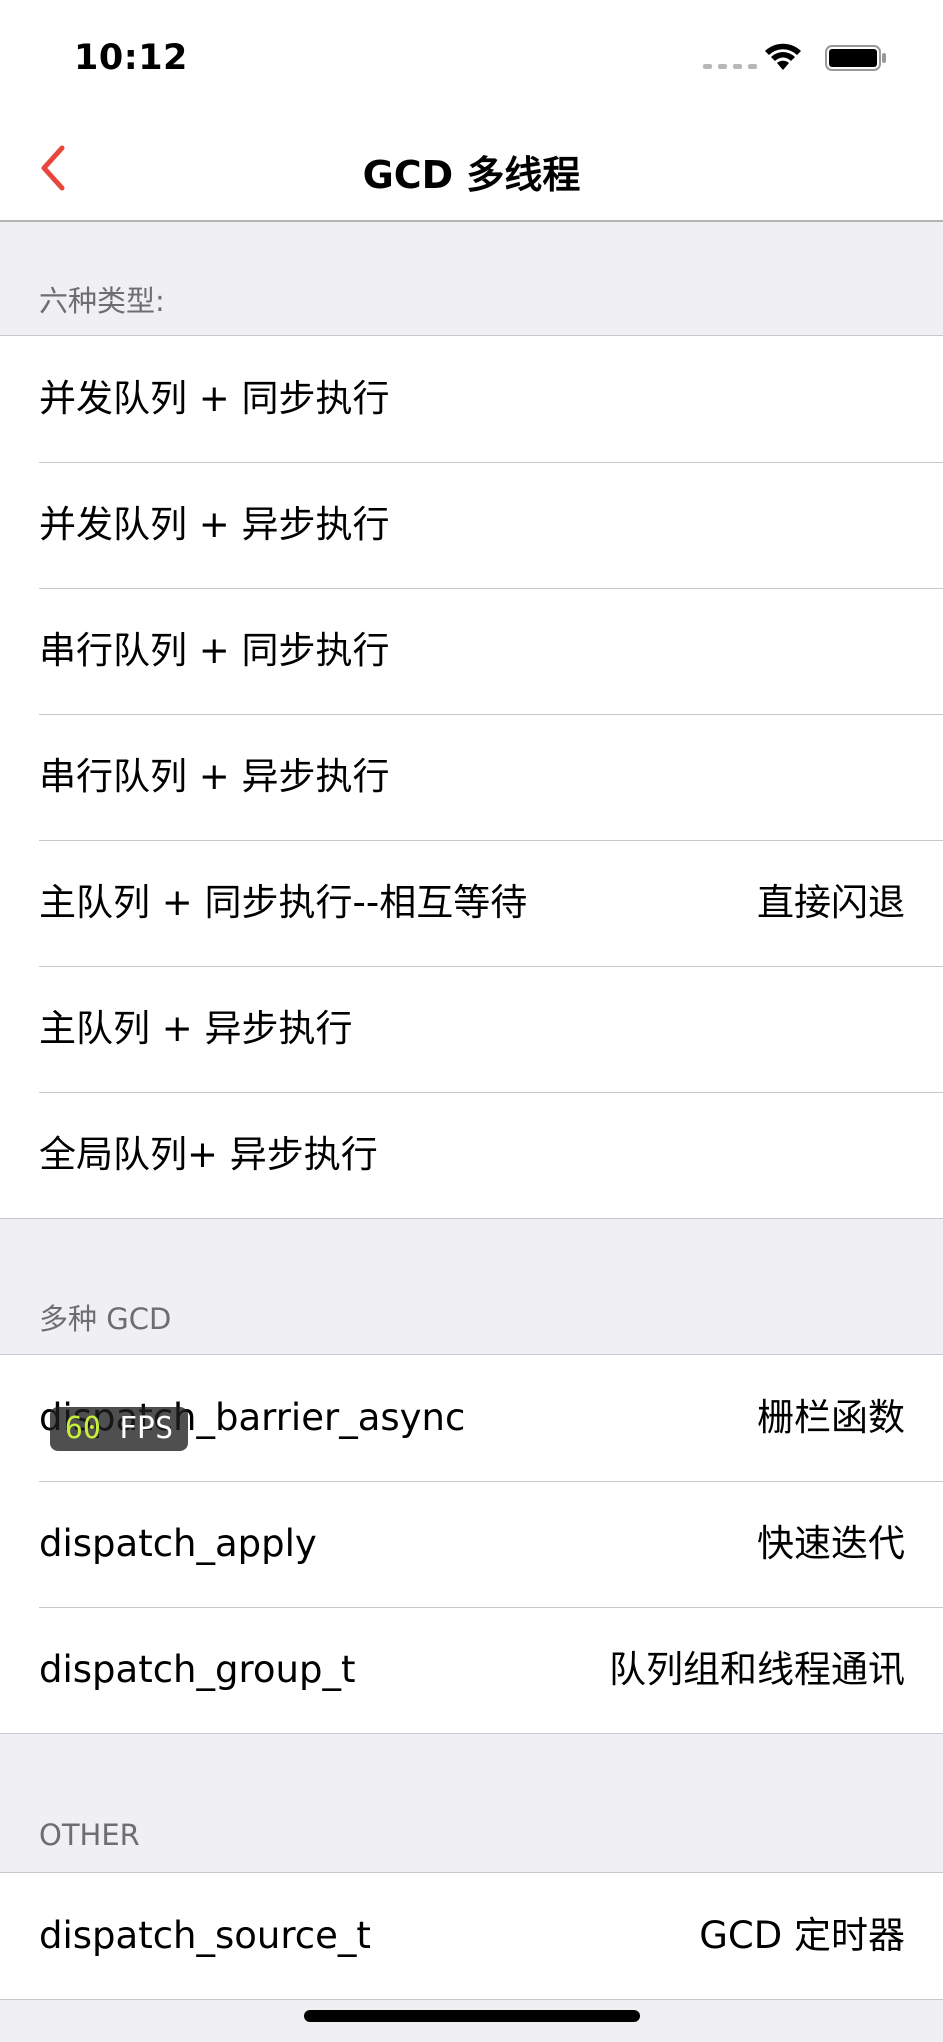 The image size is (943, 2042). Describe the element at coordinates (471, 399) in the screenshot. I see `list-item: 并发队列 + 同步执行` at that location.